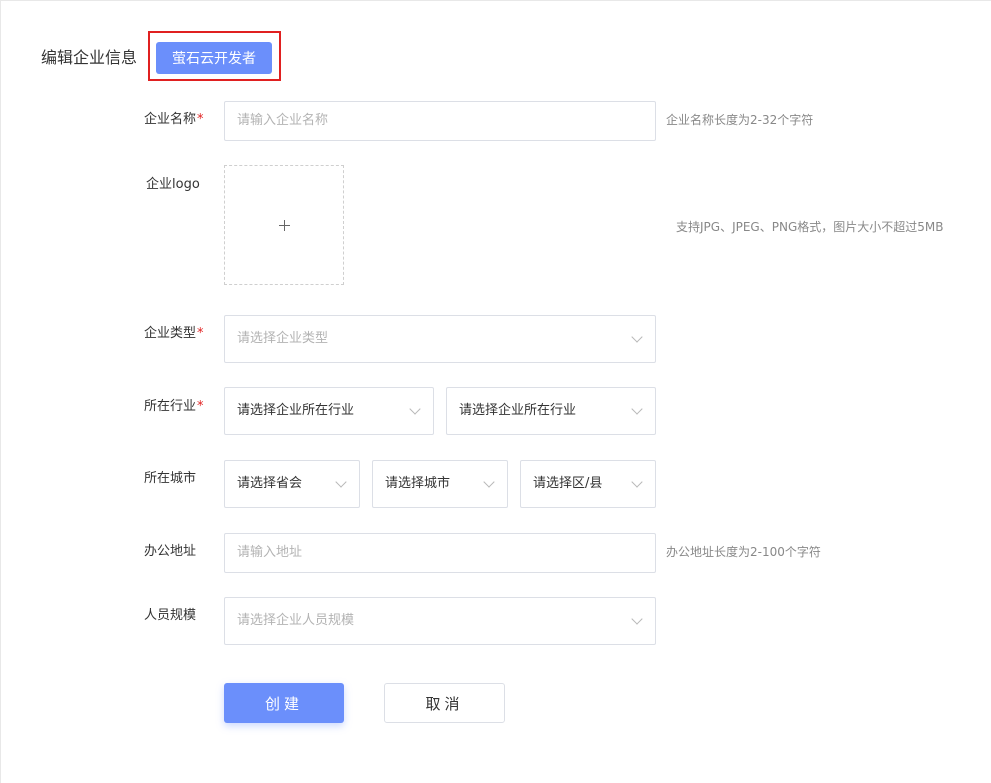  I want to click on create-button: 创建, so click(284, 703).